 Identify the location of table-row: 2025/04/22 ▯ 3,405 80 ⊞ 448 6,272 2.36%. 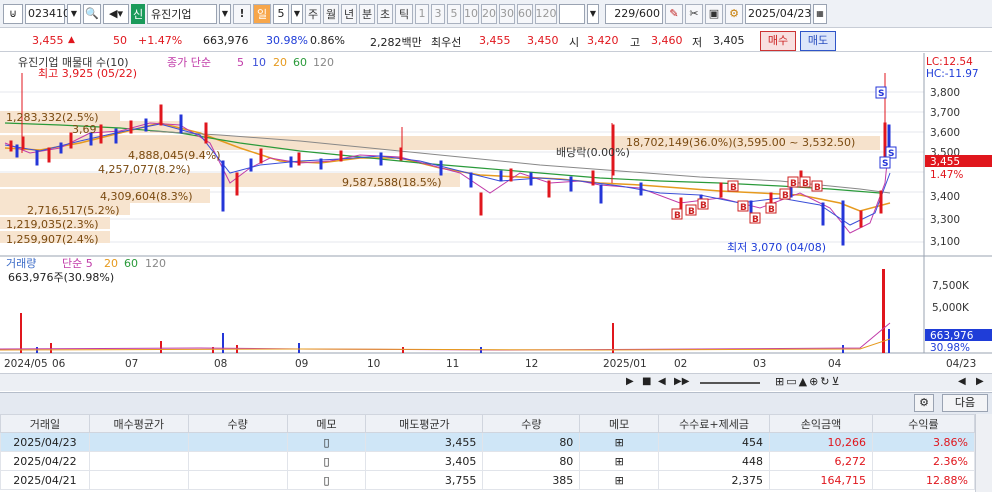
(488, 461).